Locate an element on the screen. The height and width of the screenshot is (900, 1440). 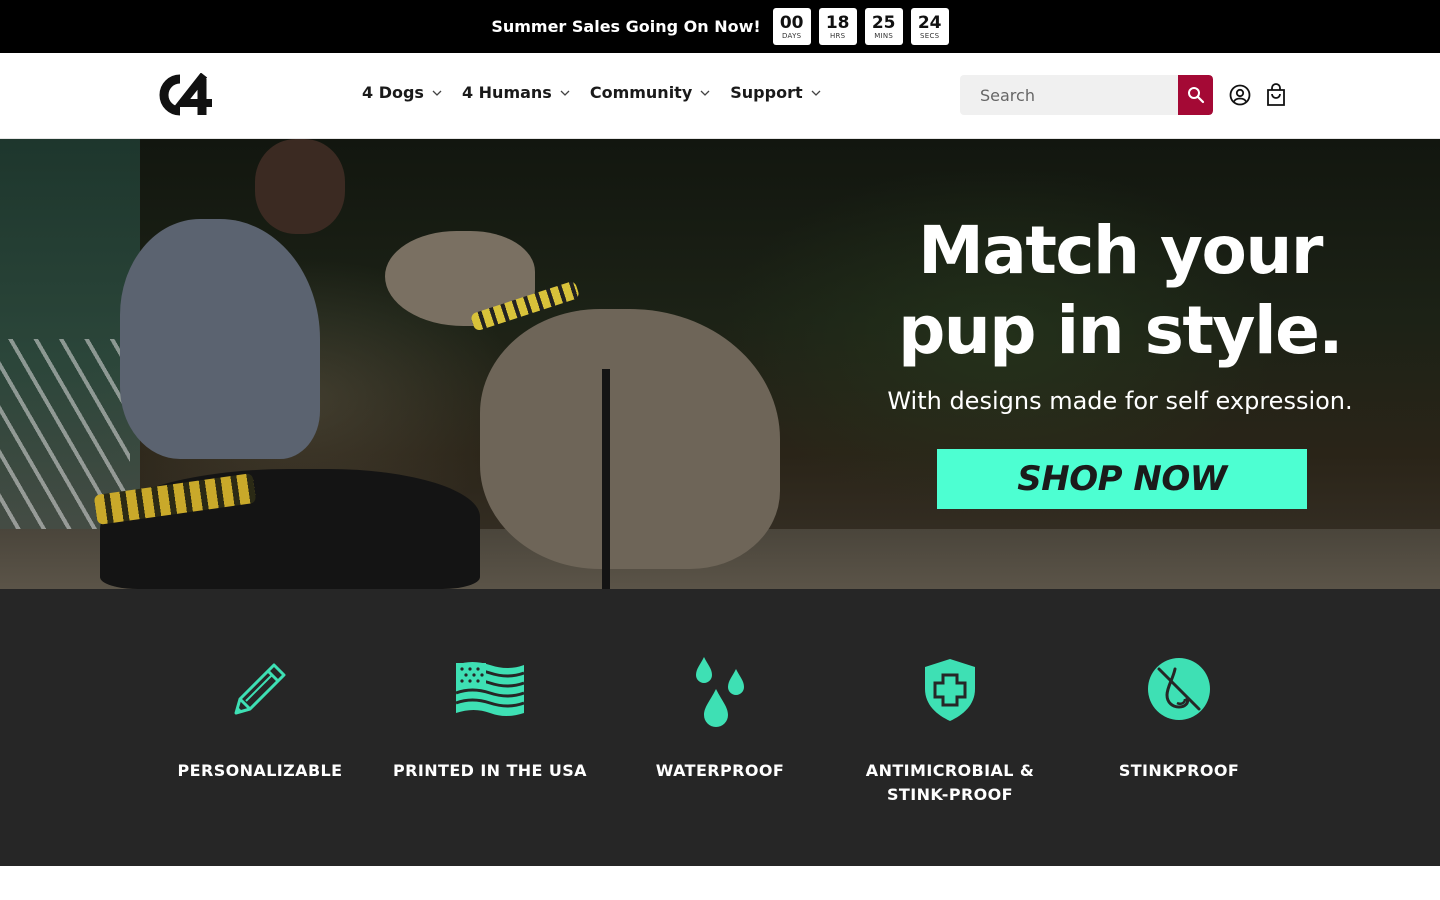
countdown-seconds-value: 24 is located at coordinates (929, 22).